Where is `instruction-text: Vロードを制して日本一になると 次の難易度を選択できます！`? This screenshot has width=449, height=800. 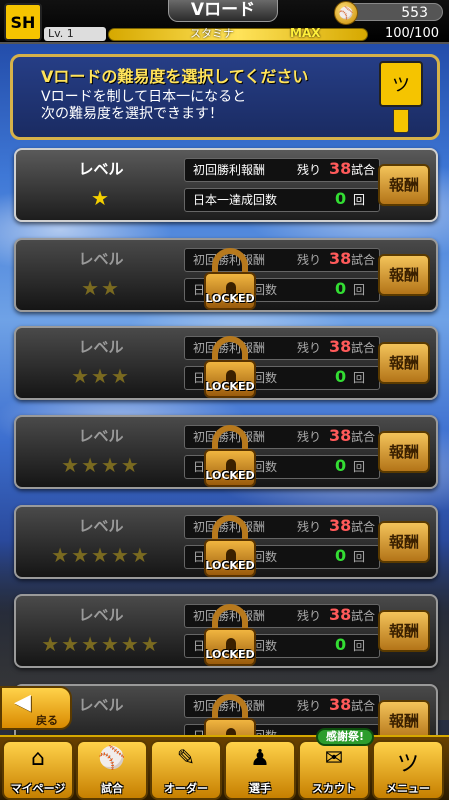
instruction-text: Vロードを制して日本一になると 次の難易度を選択できます！ is located at coordinates (181, 106).